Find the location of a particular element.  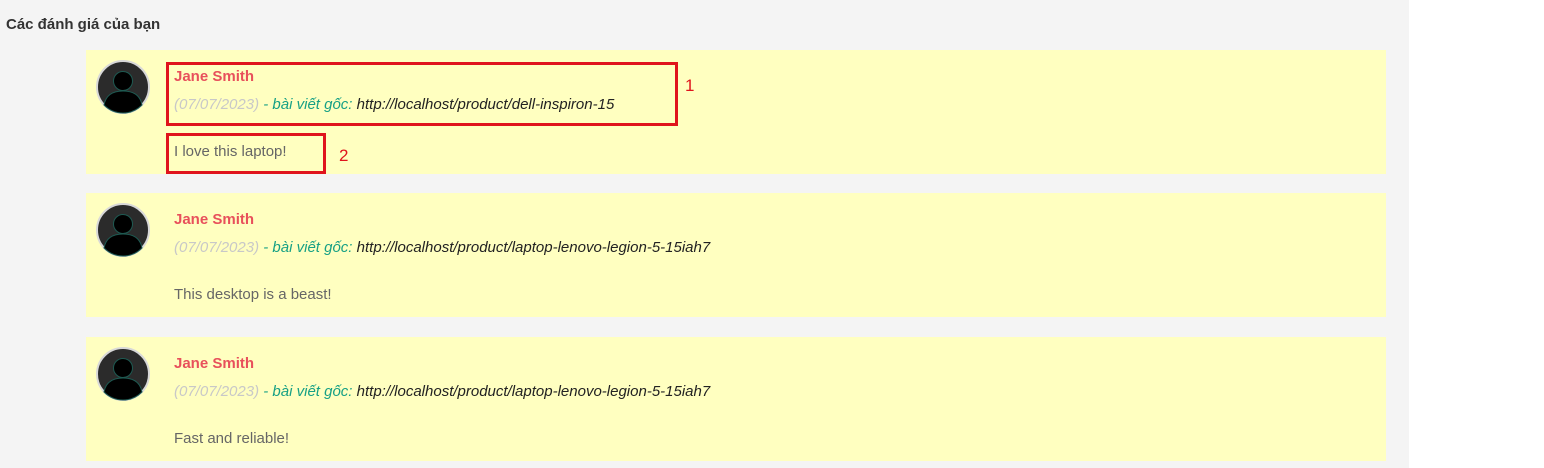

section-title: Các đánh giá của bạn is located at coordinates (83, 24).